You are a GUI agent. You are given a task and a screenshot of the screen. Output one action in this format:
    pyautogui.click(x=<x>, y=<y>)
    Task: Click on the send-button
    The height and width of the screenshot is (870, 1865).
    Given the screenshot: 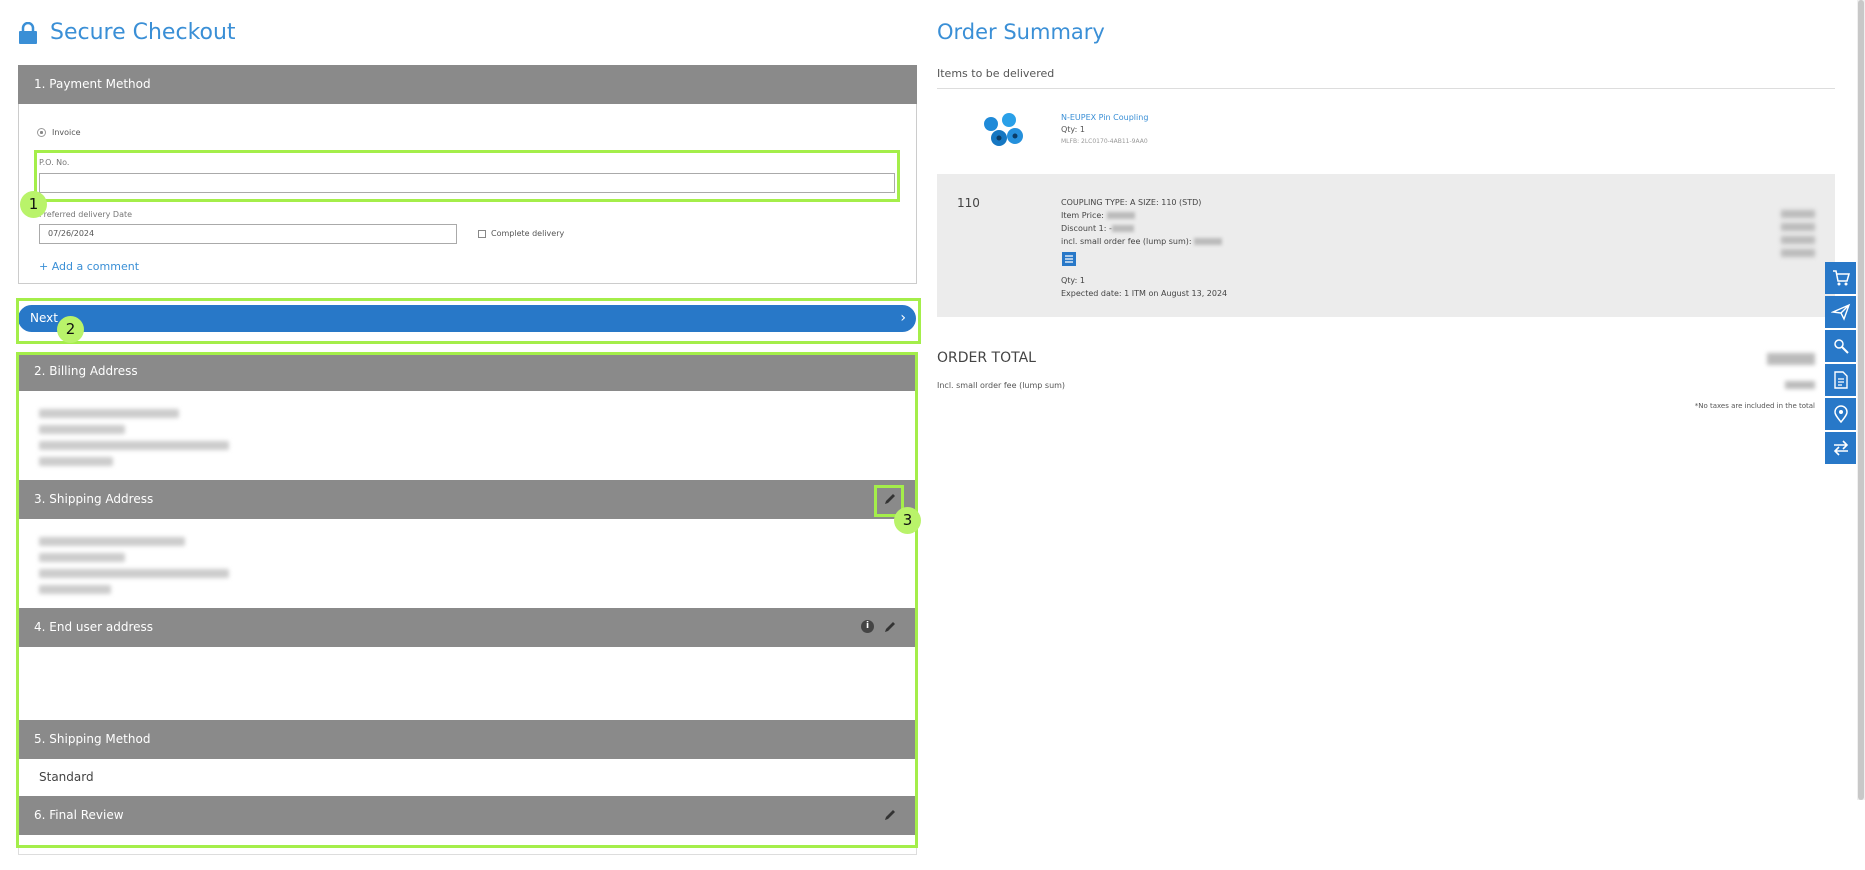 What is the action you would take?
    pyautogui.click(x=1840, y=312)
    